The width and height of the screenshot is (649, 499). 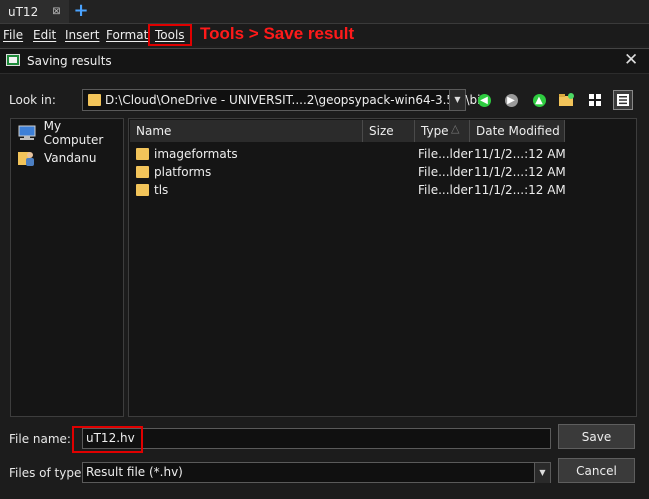 What do you see at coordinates (277, 33) in the screenshot?
I see `annotation-text: Tools > Save result` at bounding box center [277, 33].